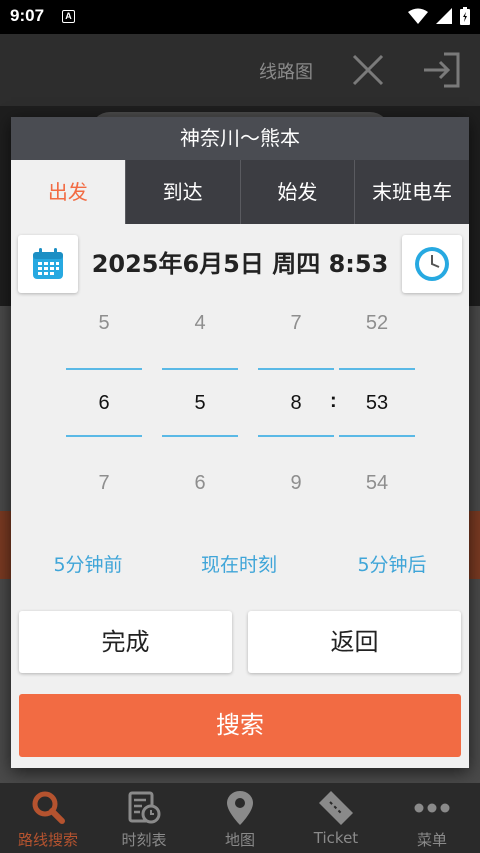  Describe the element at coordinates (354, 642) in the screenshot. I see `back-button: 返回` at that location.